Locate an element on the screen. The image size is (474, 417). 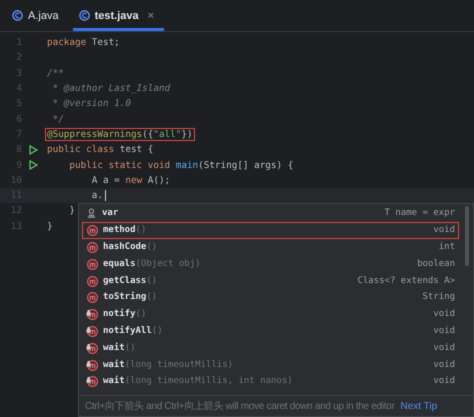
code-line: public class test { is located at coordinates (100, 149).